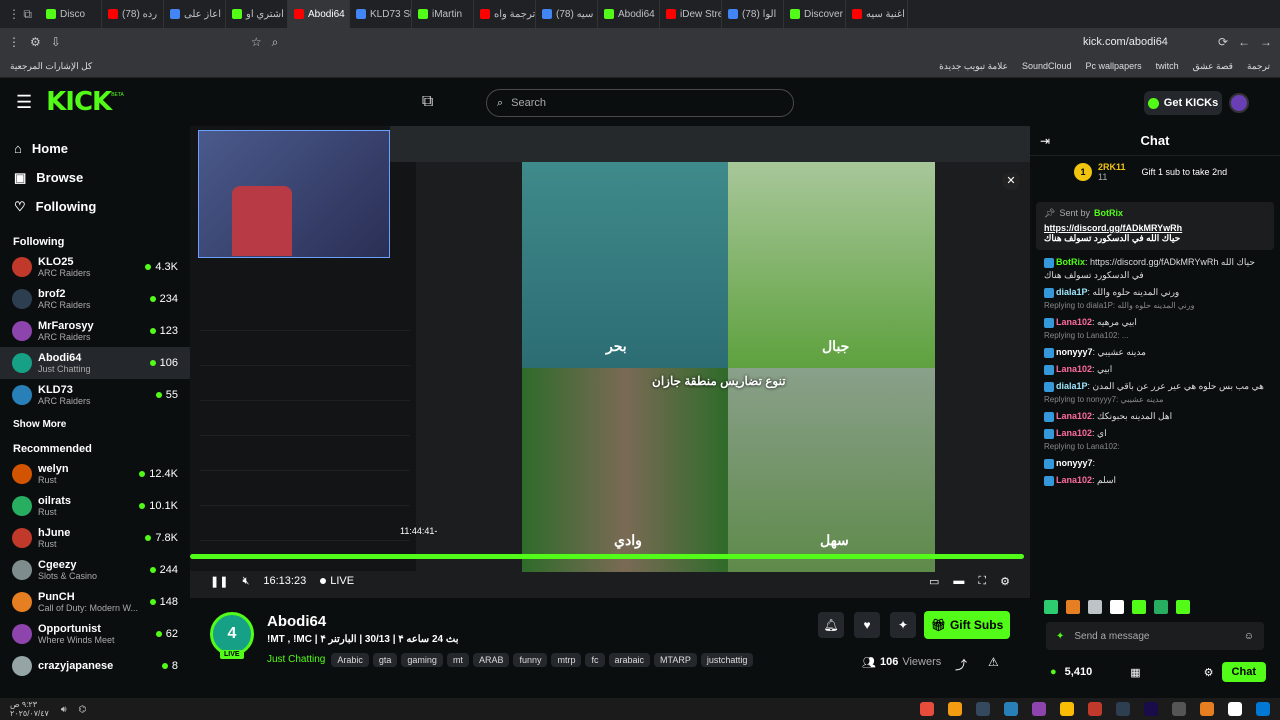 The height and width of the screenshot is (720, 1280). Describe the element at coordinates (567, 14) in the screenshot. I see `browser-tab: (78) سيه` at that location.